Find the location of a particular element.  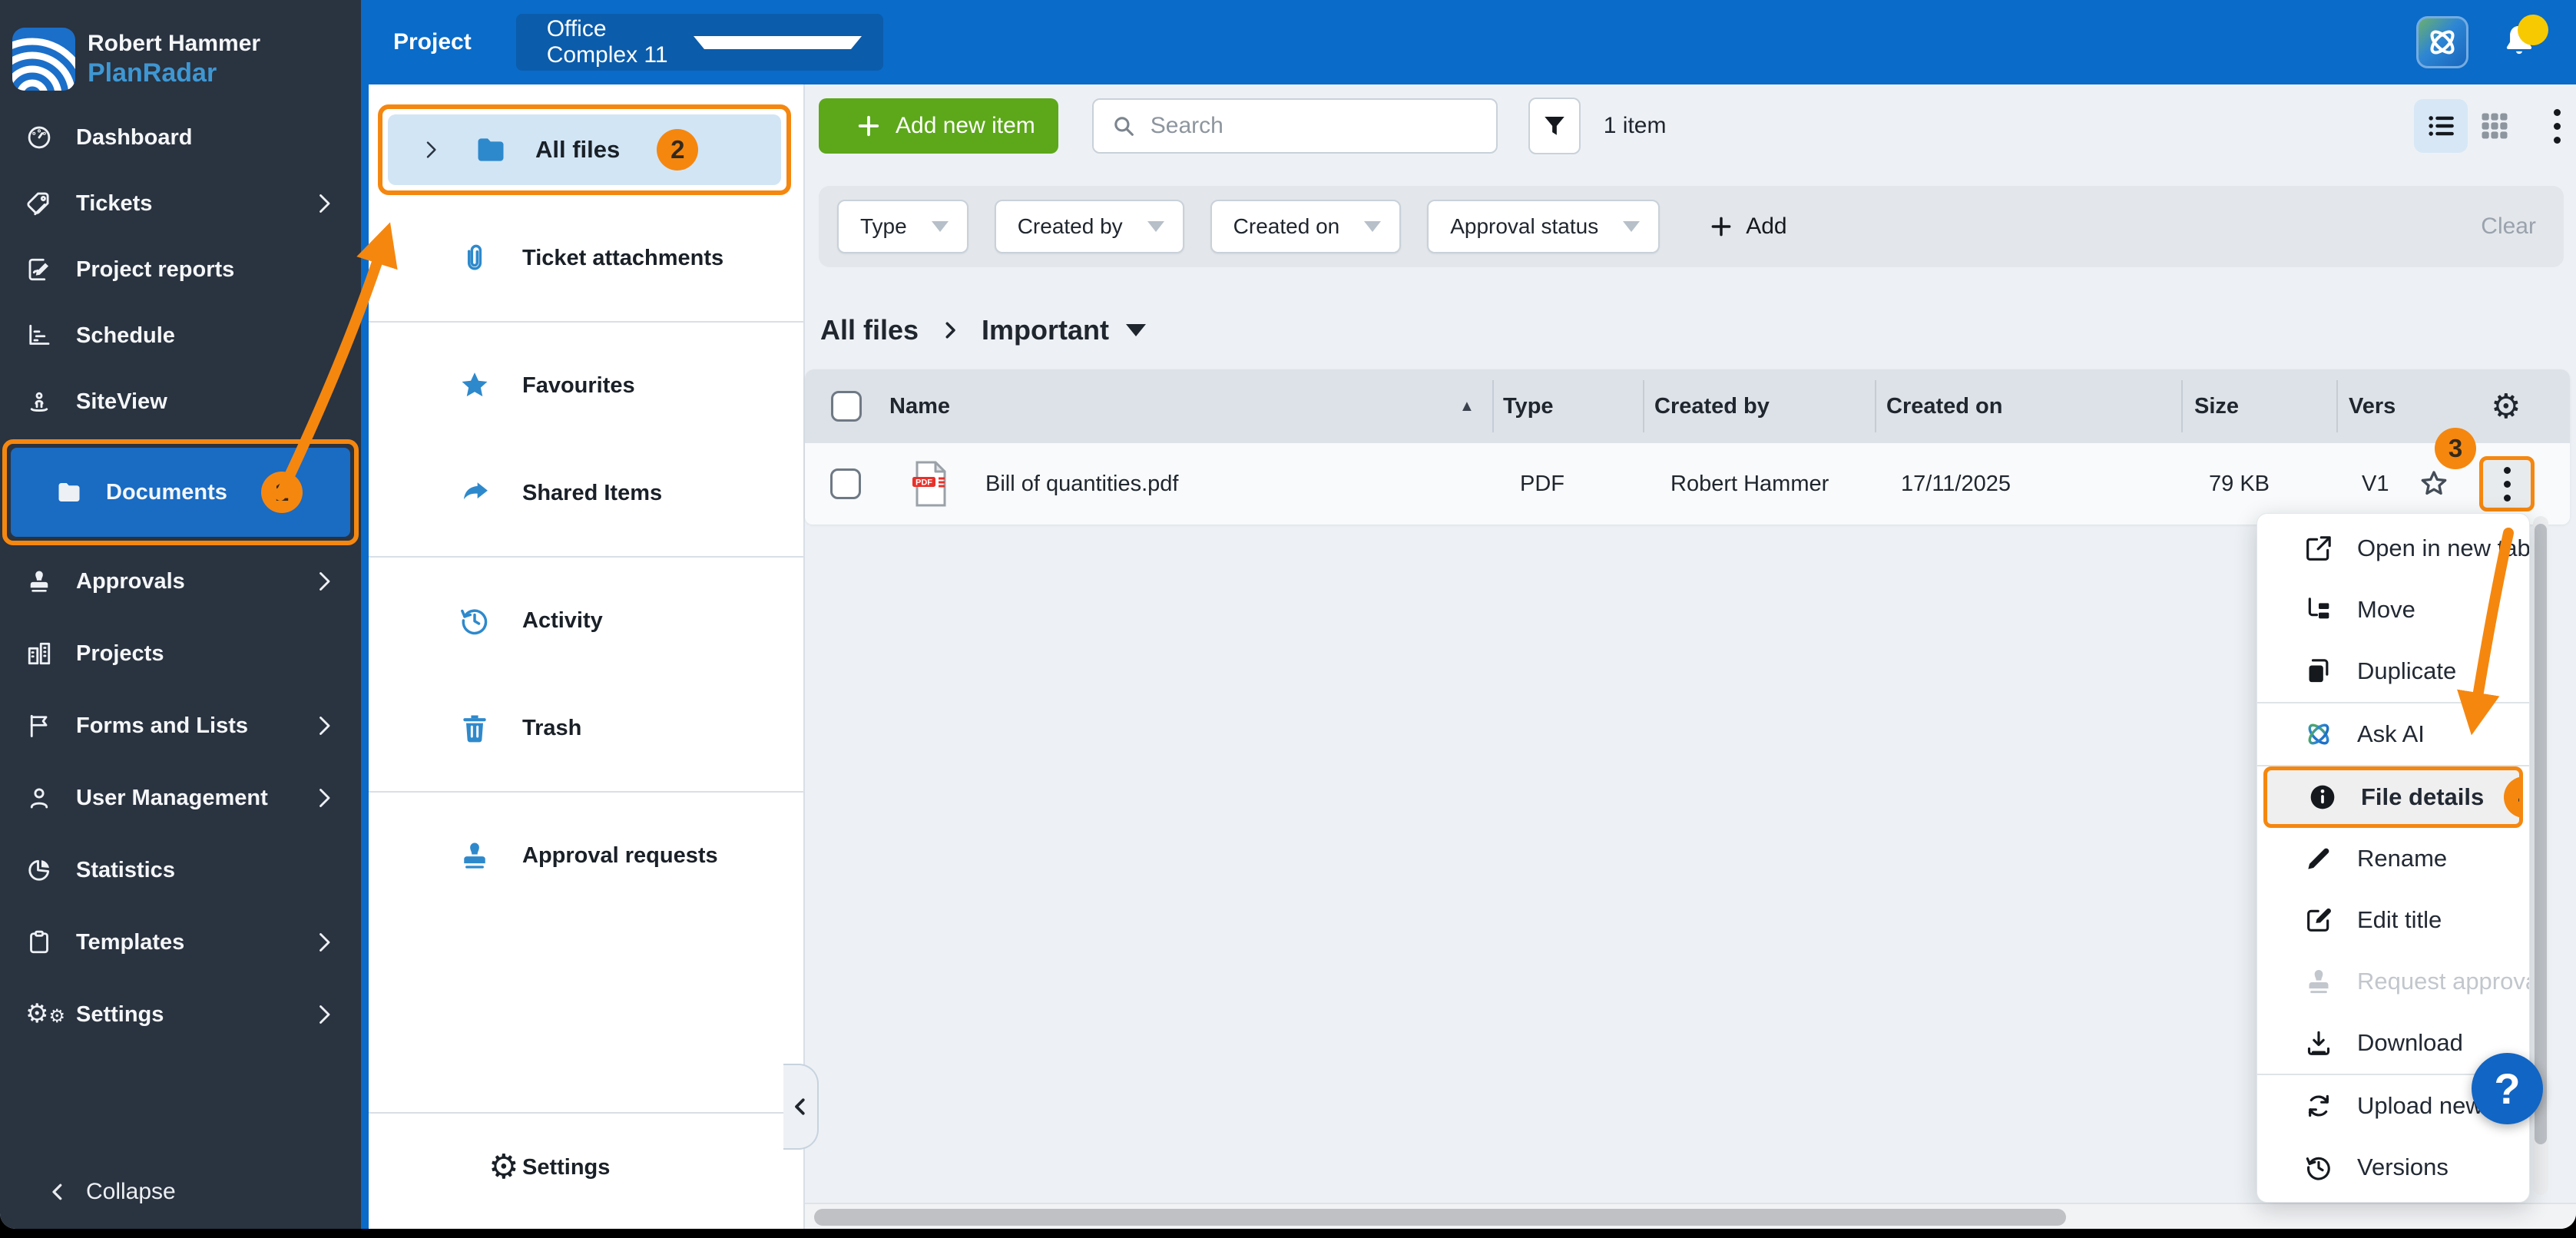

sidebar-item-dashboard: Dashboard is located at coordinates (180, 137).